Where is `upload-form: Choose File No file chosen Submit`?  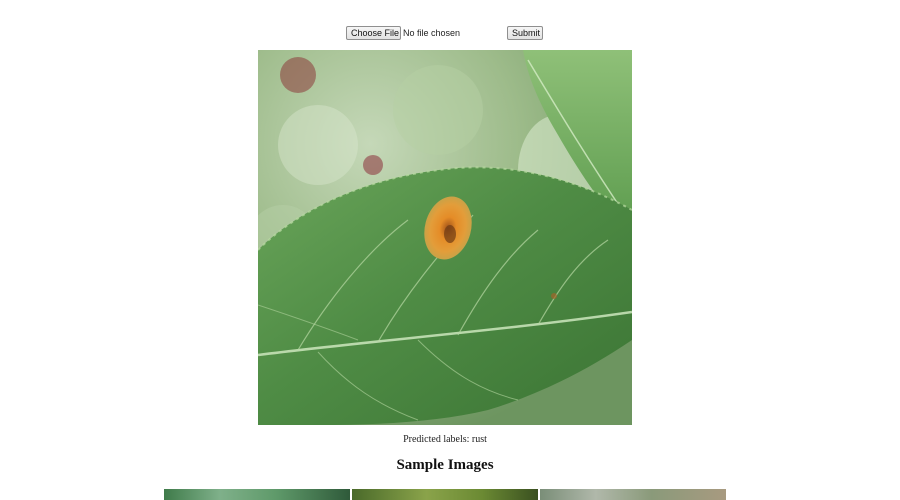 upload-form: Choose File No file chosen Submit is located at coordinates (446, 33).